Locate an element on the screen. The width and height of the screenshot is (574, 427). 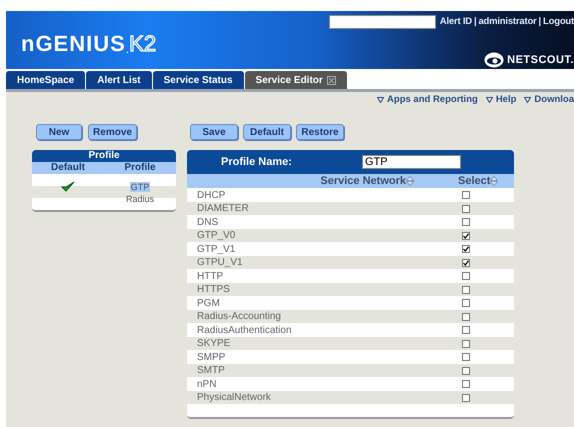
table-cell-text: PGM is located at coordinates (208, 303).